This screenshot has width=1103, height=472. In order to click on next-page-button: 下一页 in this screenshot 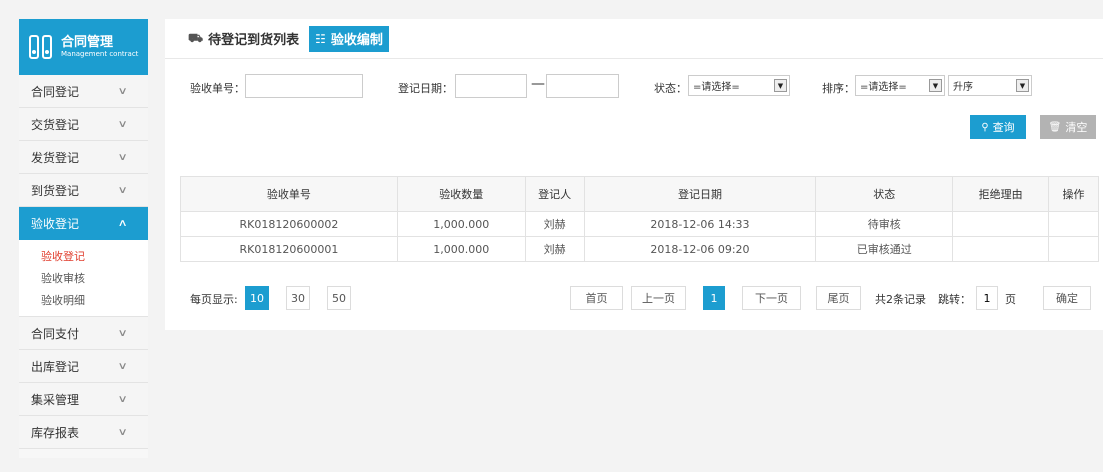, I will do `click(771, 298)`.